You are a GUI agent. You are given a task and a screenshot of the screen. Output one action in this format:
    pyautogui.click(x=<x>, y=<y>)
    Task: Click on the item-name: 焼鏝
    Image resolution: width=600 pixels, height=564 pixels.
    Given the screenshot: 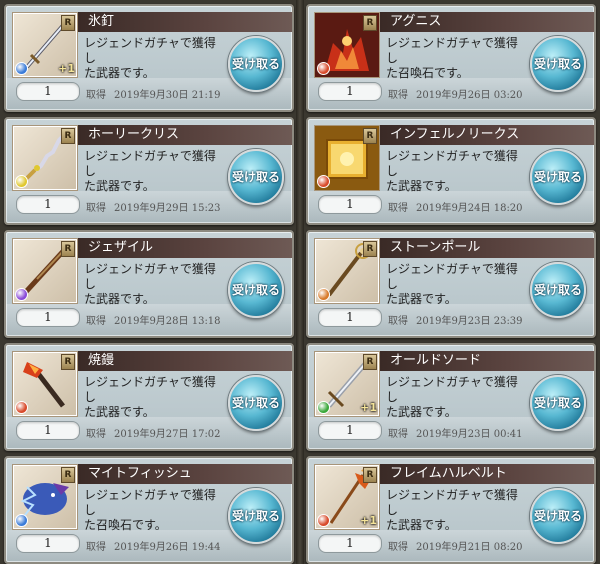 What is the action you would take?
    pyautogui.click(x=101, y=360)
    